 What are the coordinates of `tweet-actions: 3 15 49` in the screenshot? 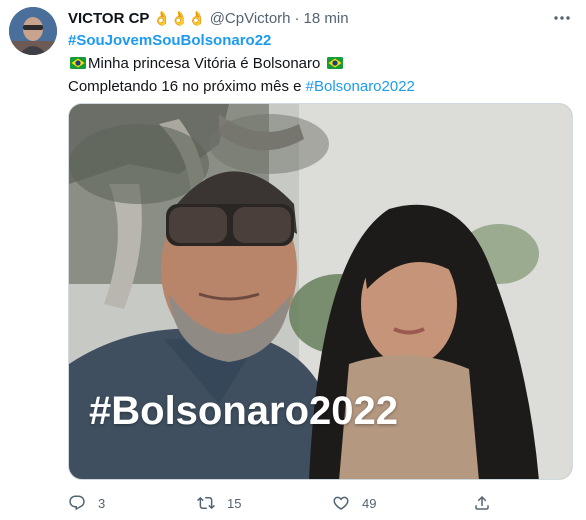 It's located at (320, 504).